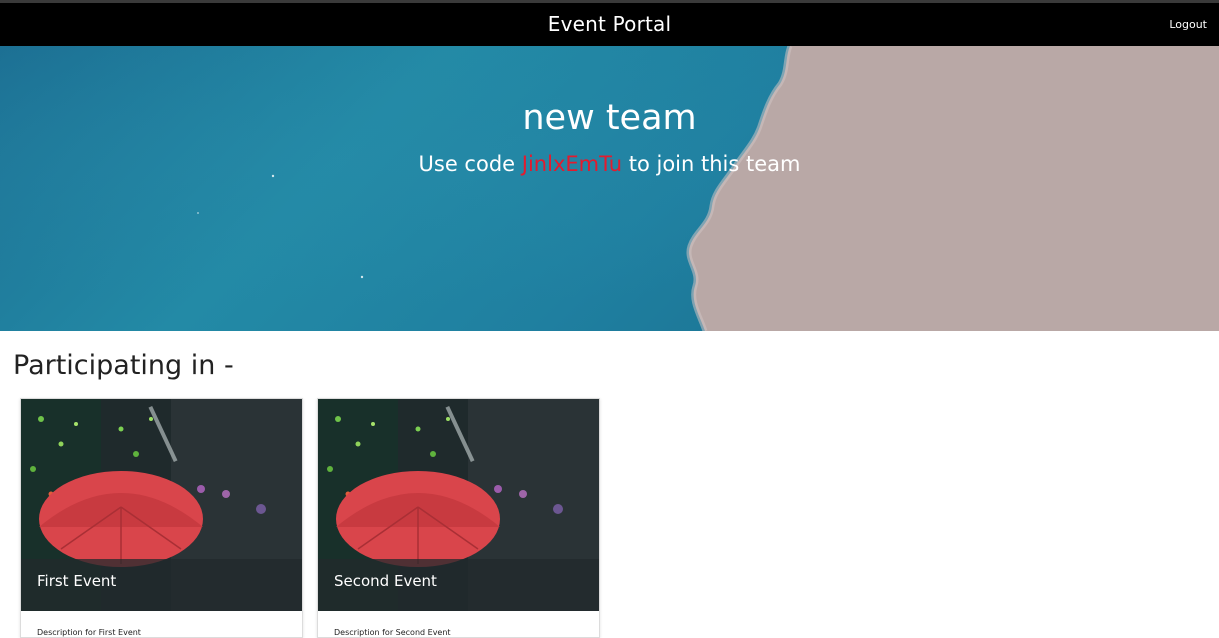  I want to click on app-title: Event Portal, so click(609, 24).